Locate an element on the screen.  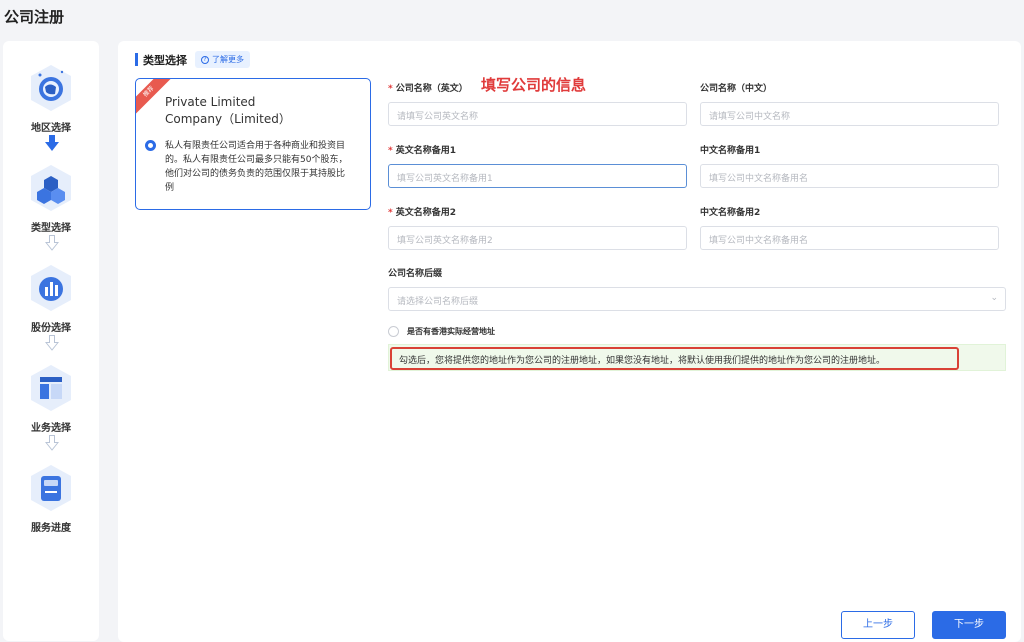
alt-name-cn-2-input: 填写公司中文名称备用名 is located at coordinates (849, 238).